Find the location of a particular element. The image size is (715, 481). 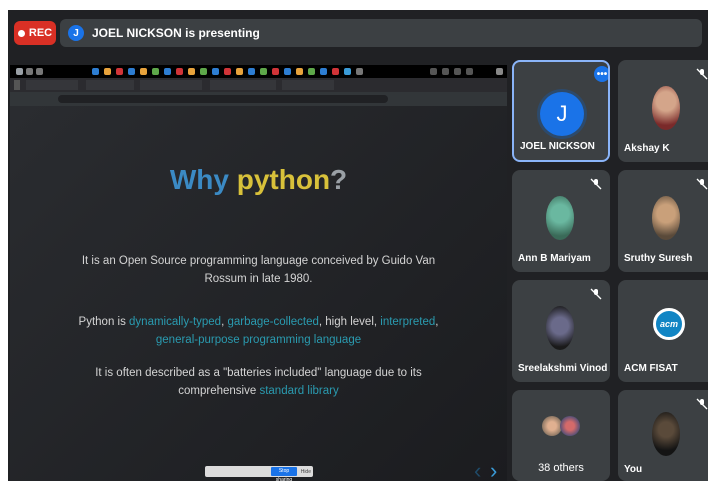

participant-name: You is located at coordinates (633, 469).